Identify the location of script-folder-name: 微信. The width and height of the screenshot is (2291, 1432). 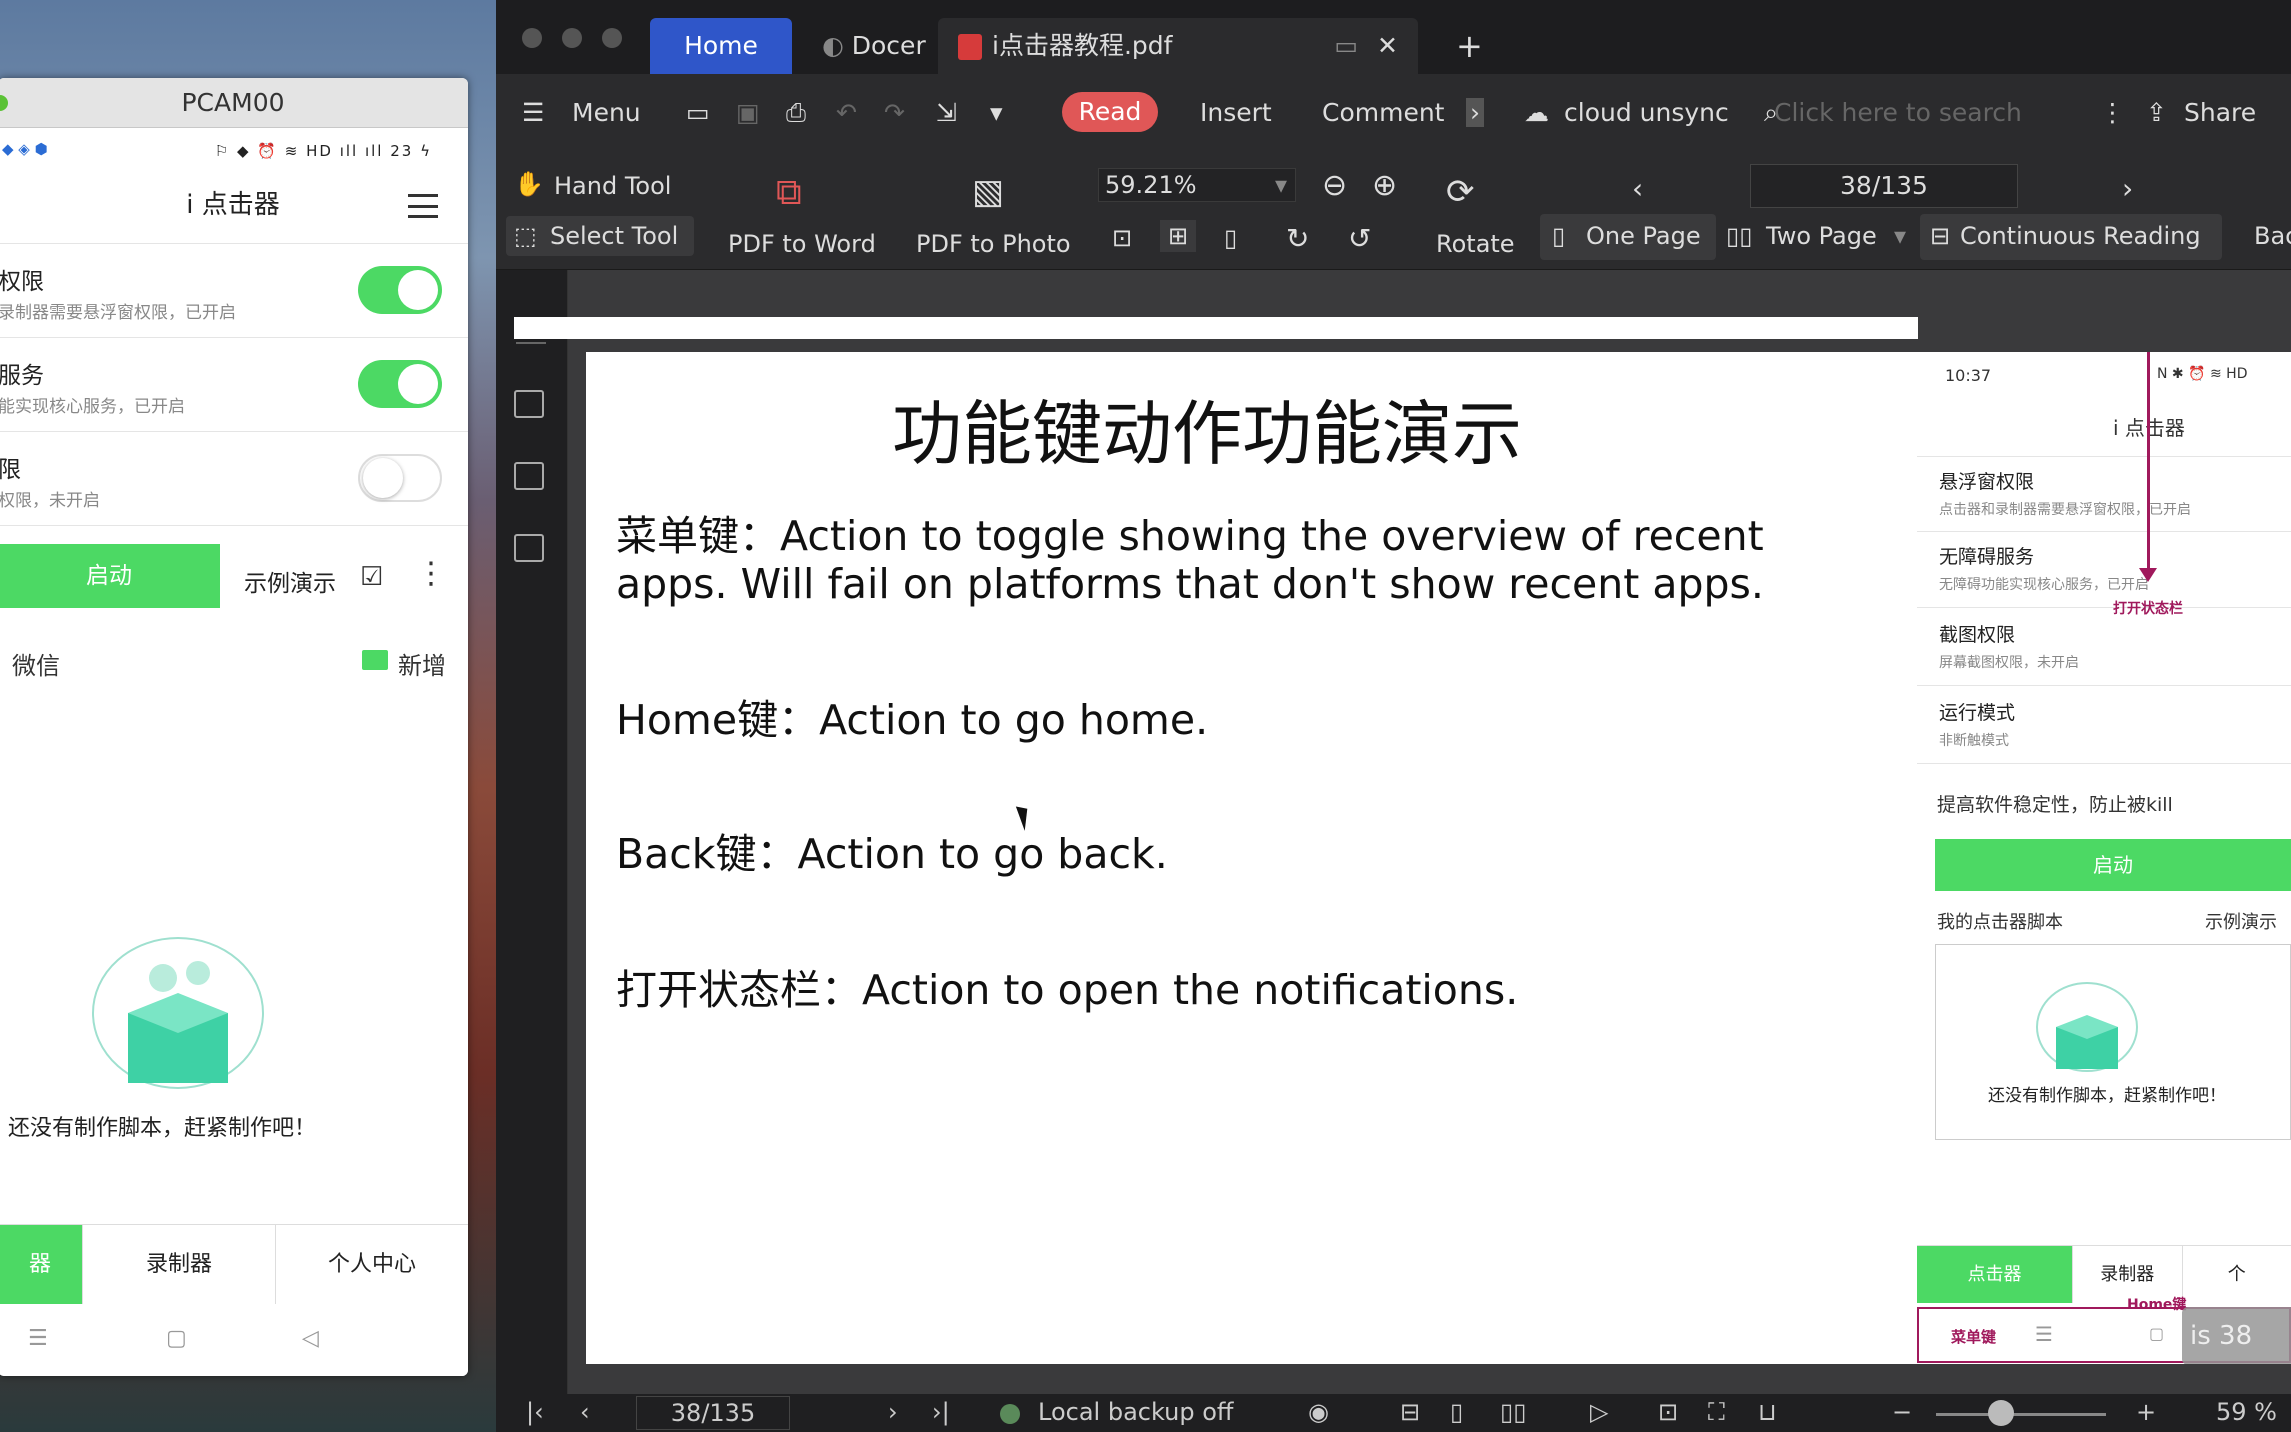
(36, 663).